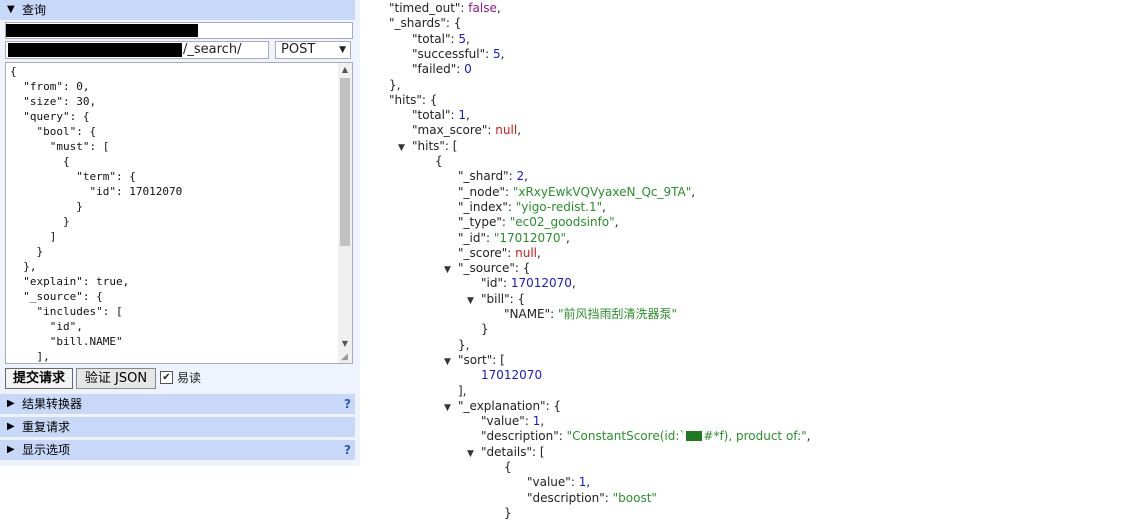 This screenshot has width=1122, height=522. I want to click on json-line: ▼ "_source": {, so click(487, 268).